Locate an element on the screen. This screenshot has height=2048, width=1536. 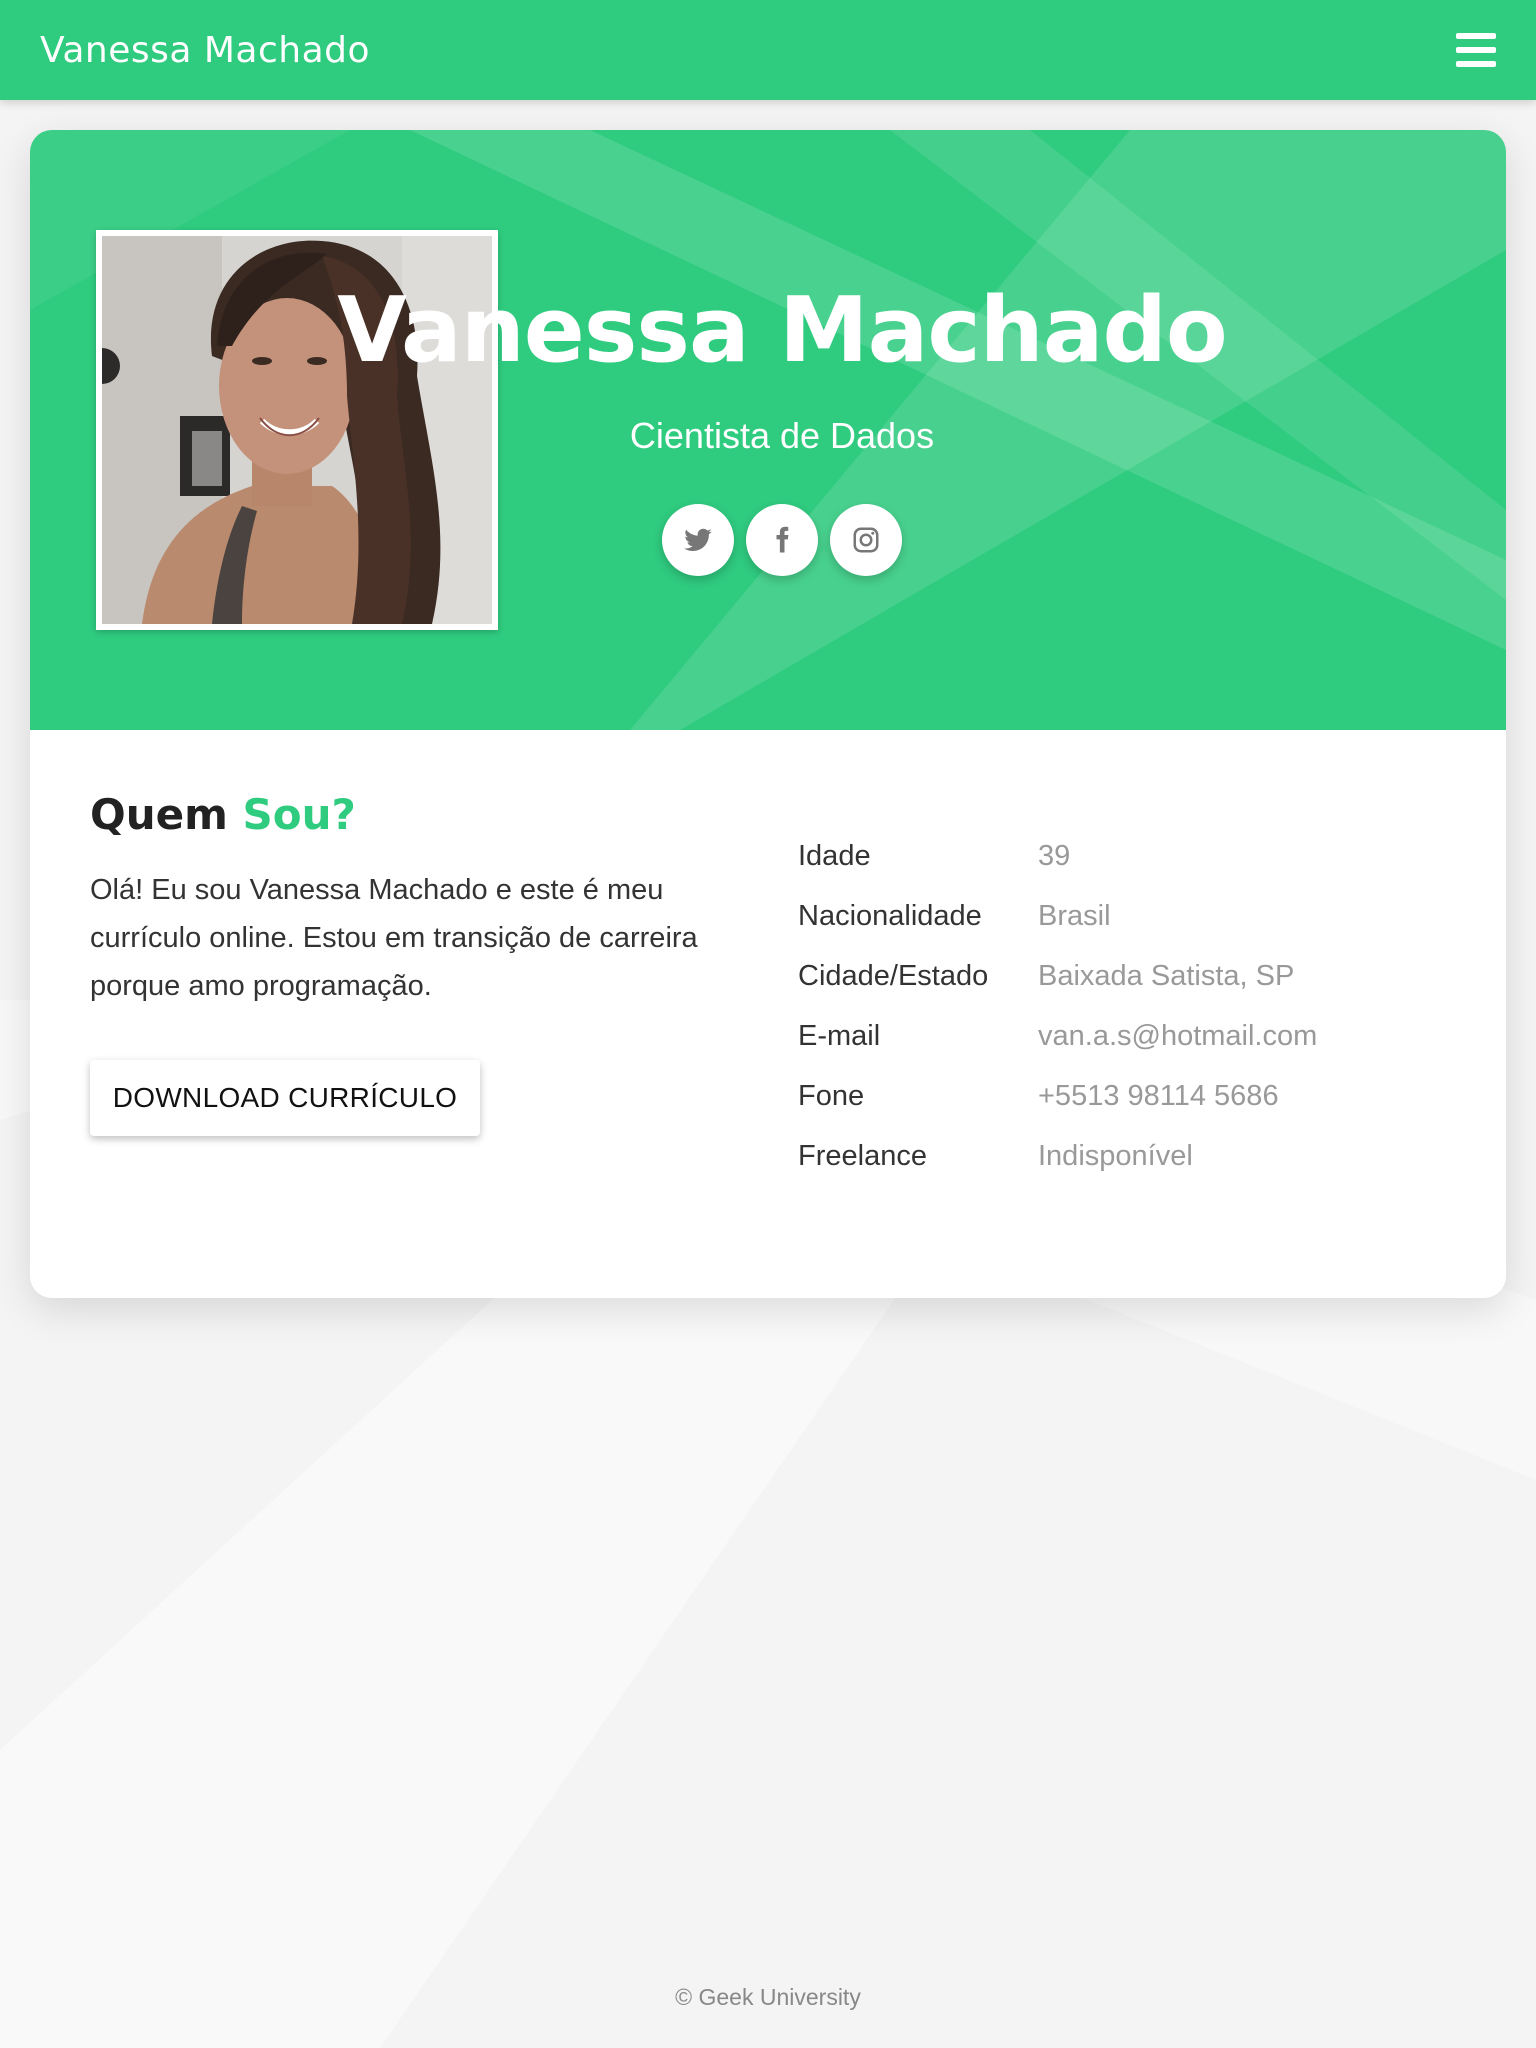
top-navbar: Vanessa Machado is located at coordinates (768, 50).